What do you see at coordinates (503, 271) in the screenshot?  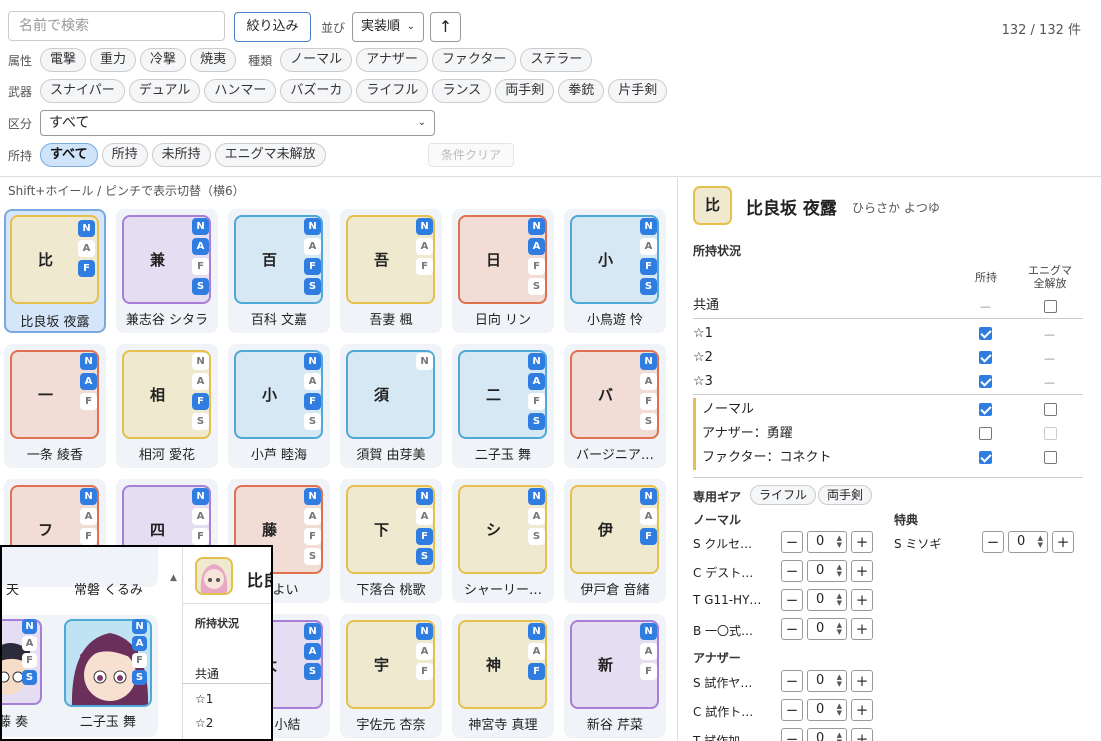 I see `character-card: 日 N A F S 日向 リン` at bounding box center [503, 271].